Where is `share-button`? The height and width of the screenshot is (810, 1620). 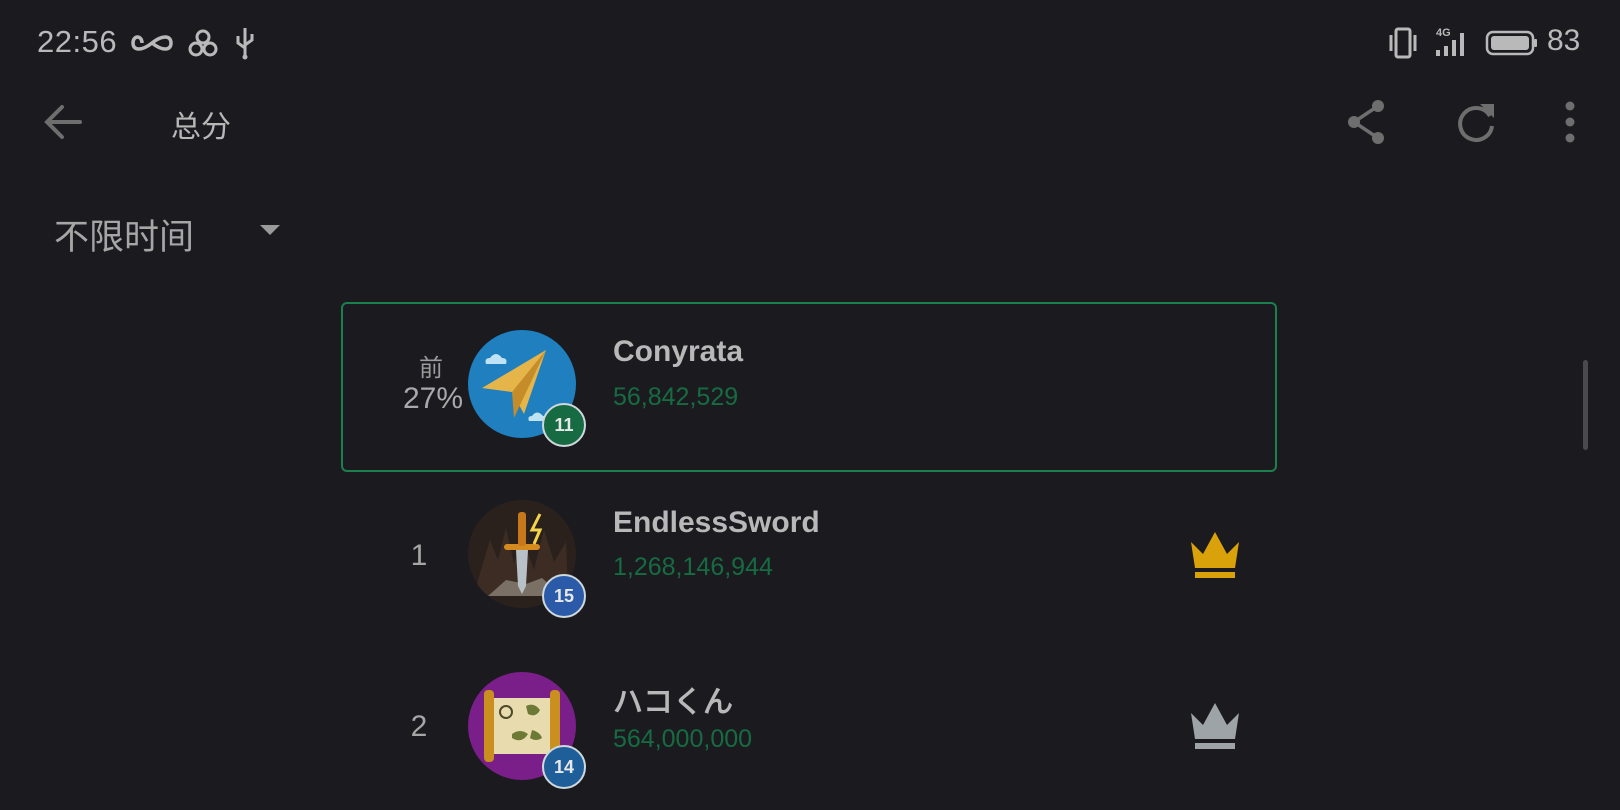 share-button is located at coordinates (1368, 122).